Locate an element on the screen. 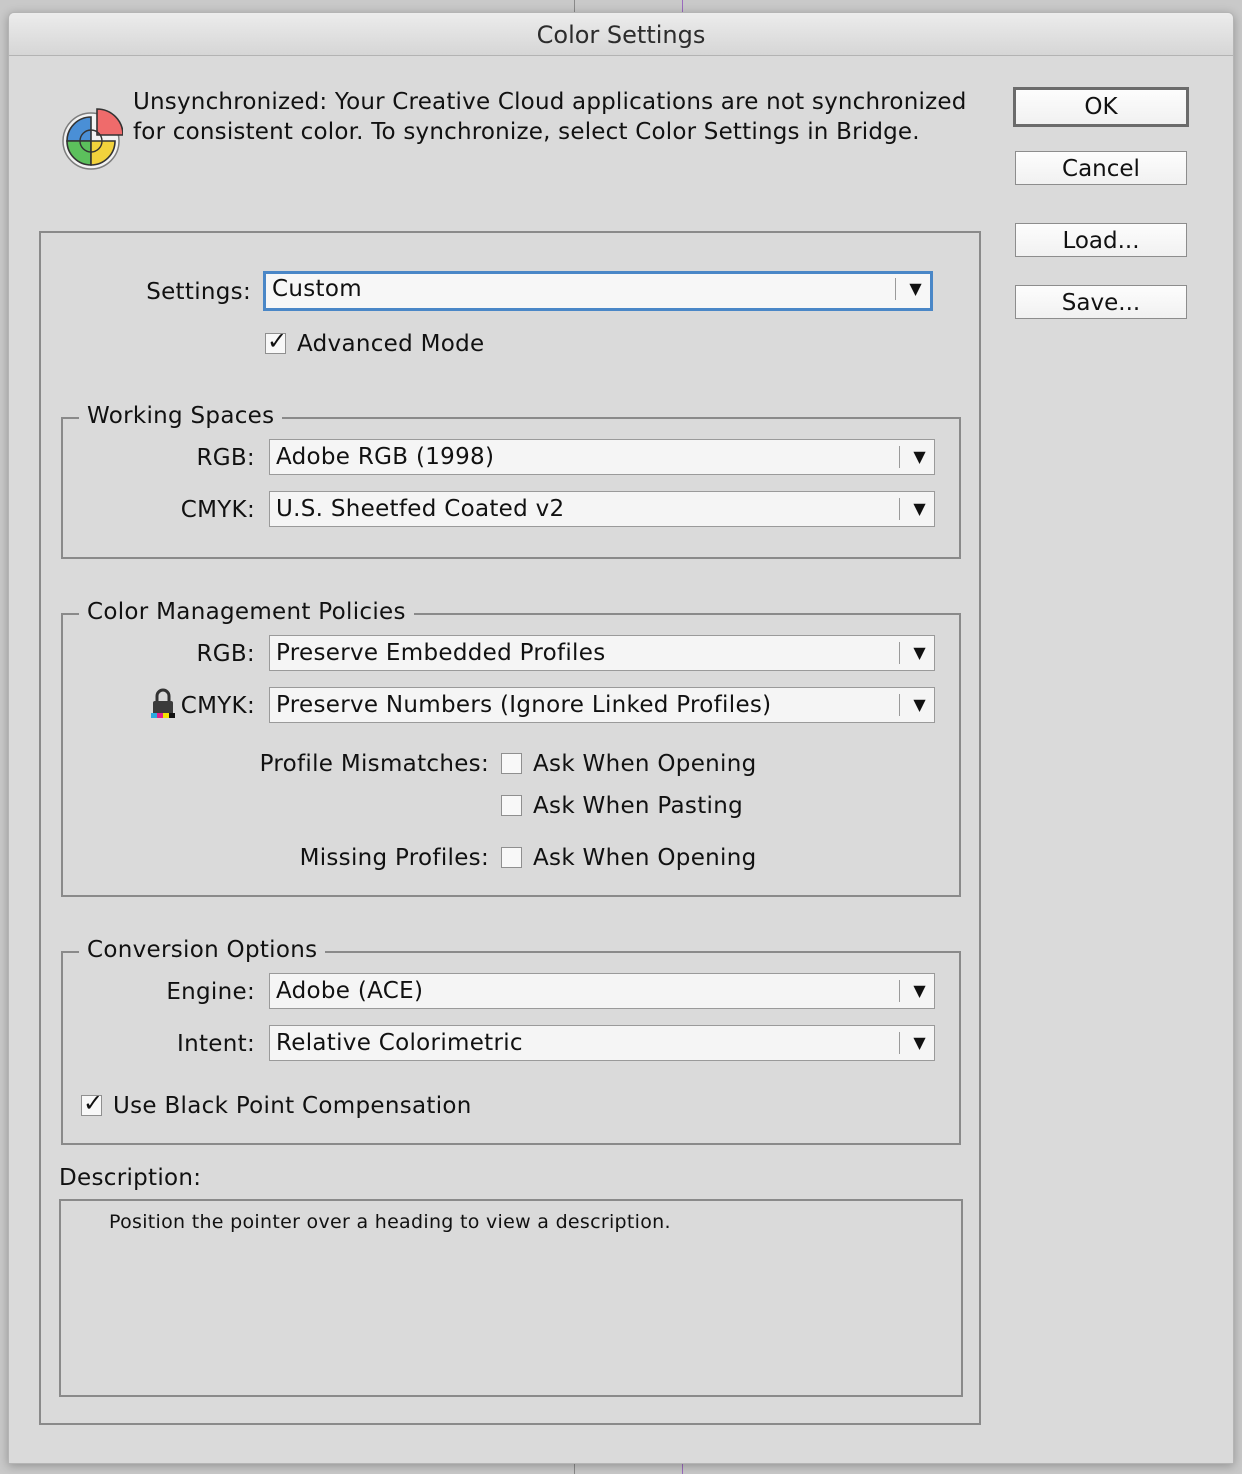 The width and height of the screenshot is (1242, 1474). settings-dropdown: Custom ▼ is located at coordinates (598, 291).